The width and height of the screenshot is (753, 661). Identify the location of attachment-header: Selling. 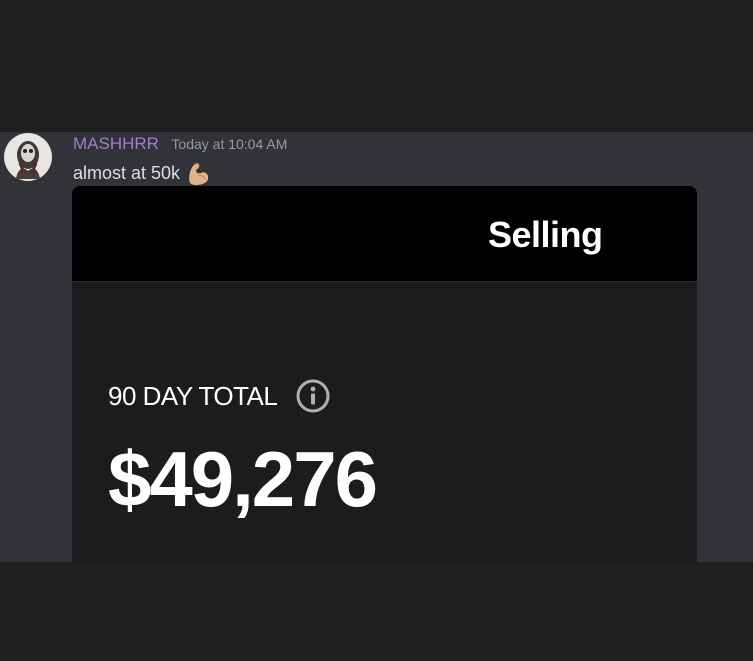
(384, 234).